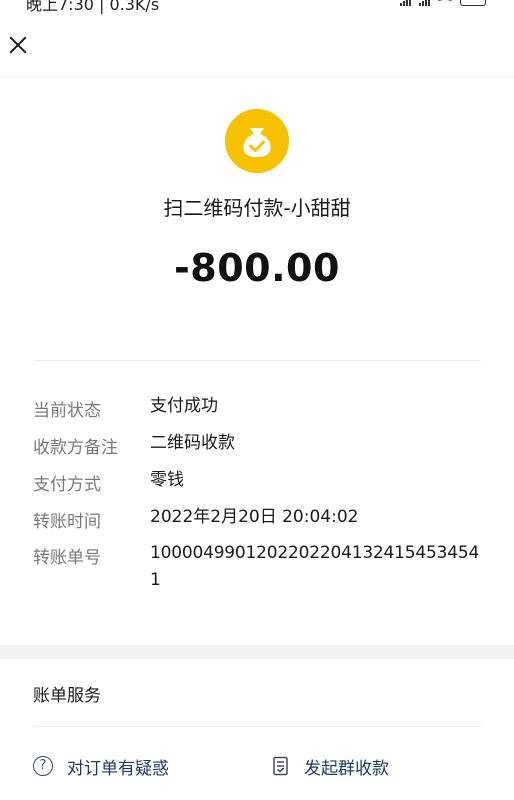  Describe the element at coordinates (67, 558) in the screenshot. I see `detail-label: 转账单号` at that location.